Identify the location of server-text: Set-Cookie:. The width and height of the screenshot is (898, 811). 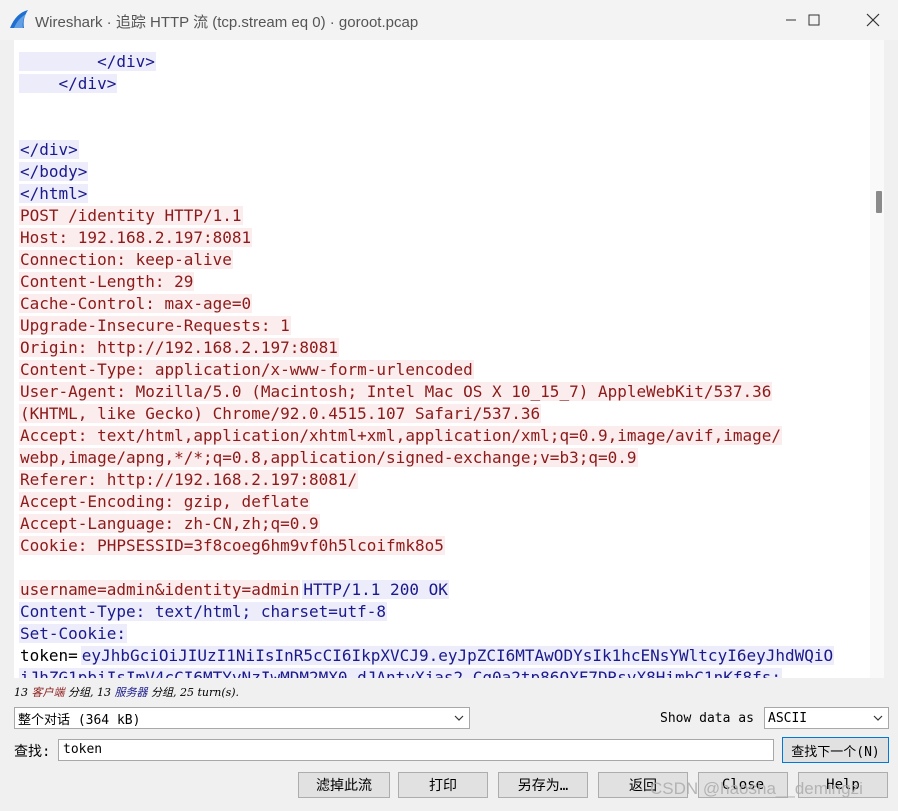
(73, 633).